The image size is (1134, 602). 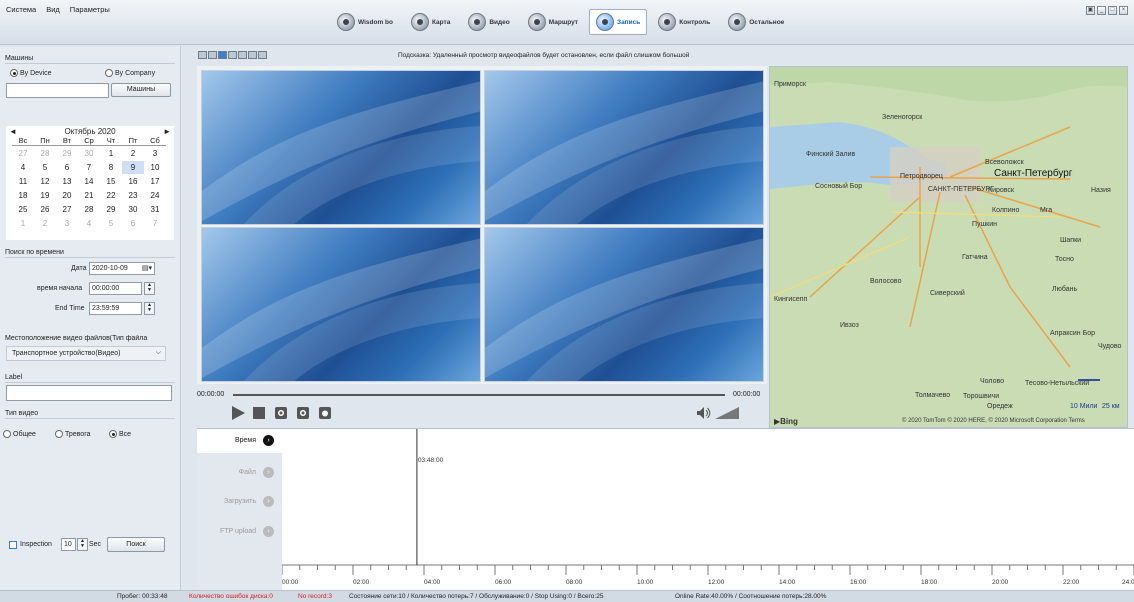 What do you see at coordinates (141, 90) in the screenshot?
I see `machines-button: Машины` at bounding box center [141, 90].